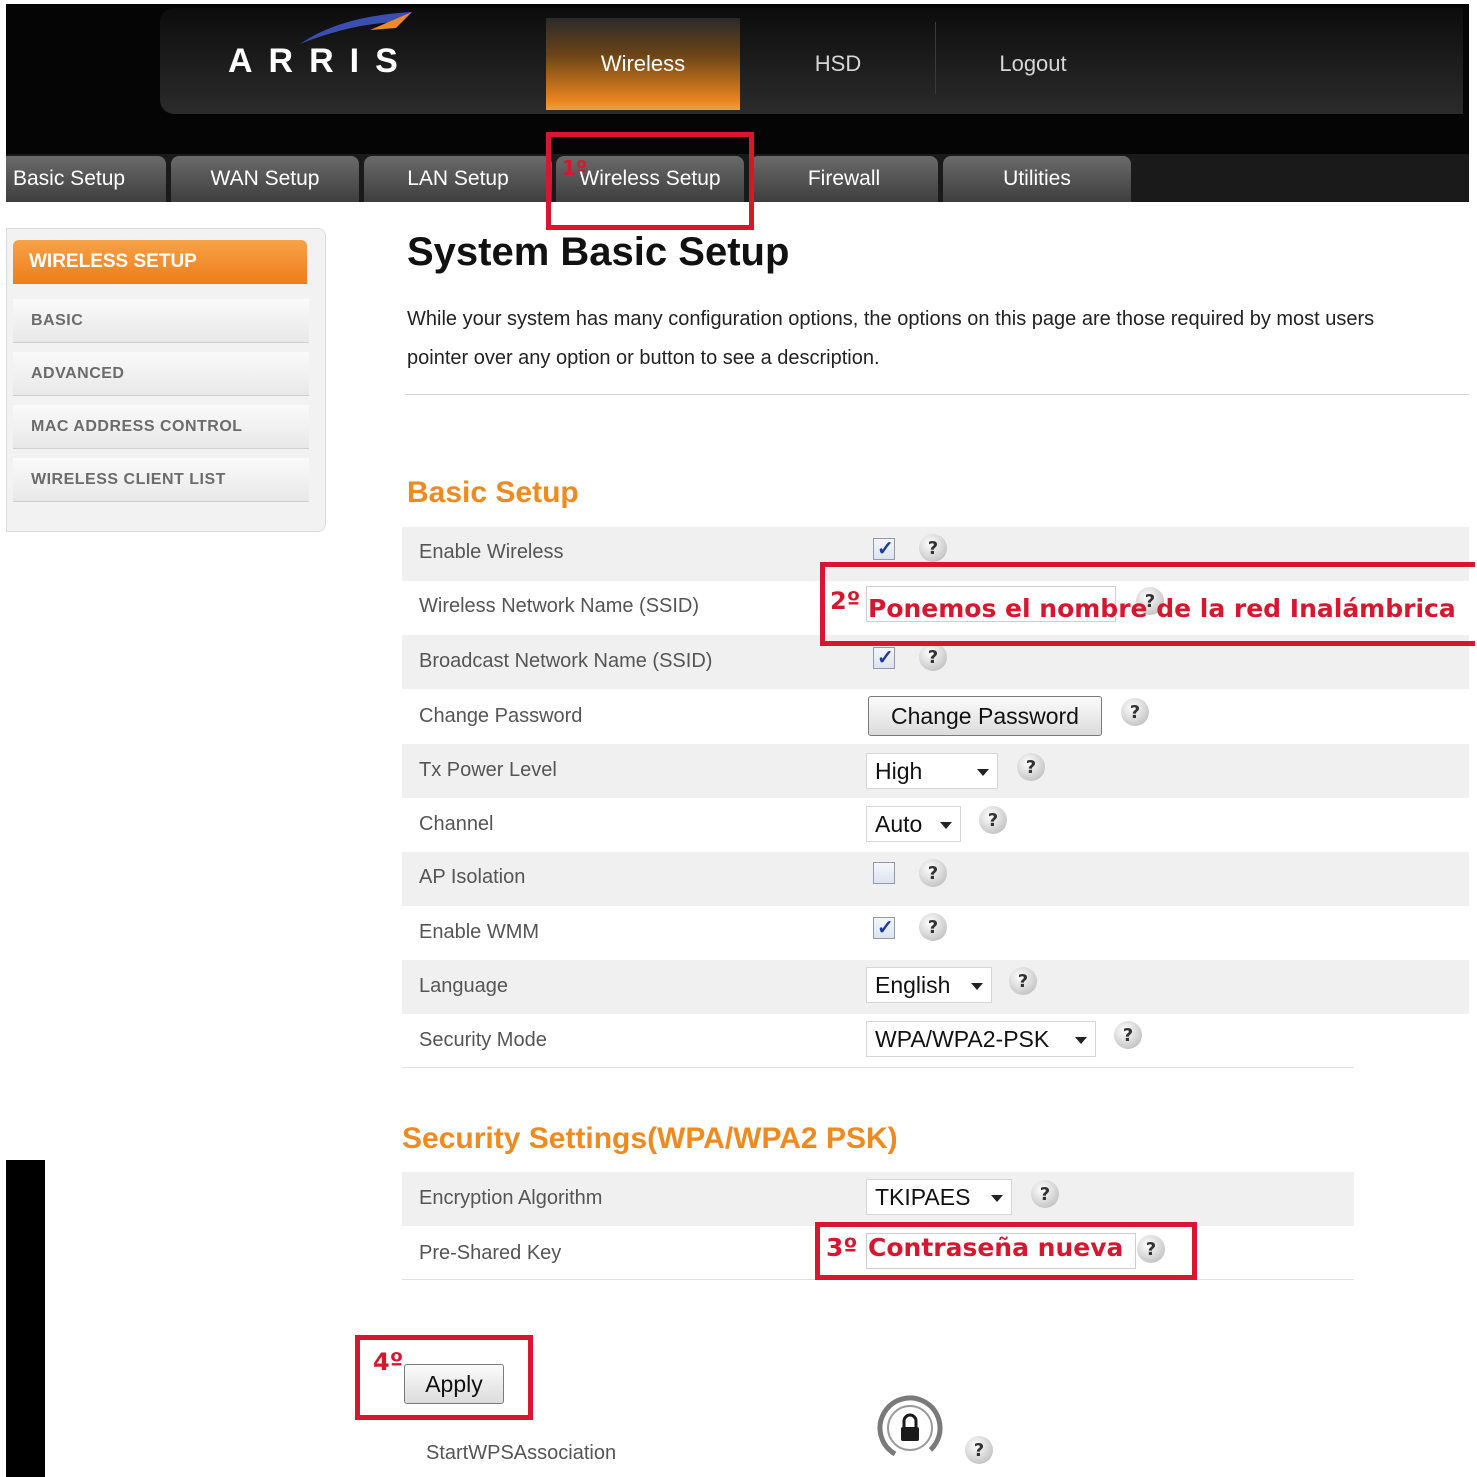  I want to click on label-ssid: Wireless Network Name (SSID), so click(559, 606).